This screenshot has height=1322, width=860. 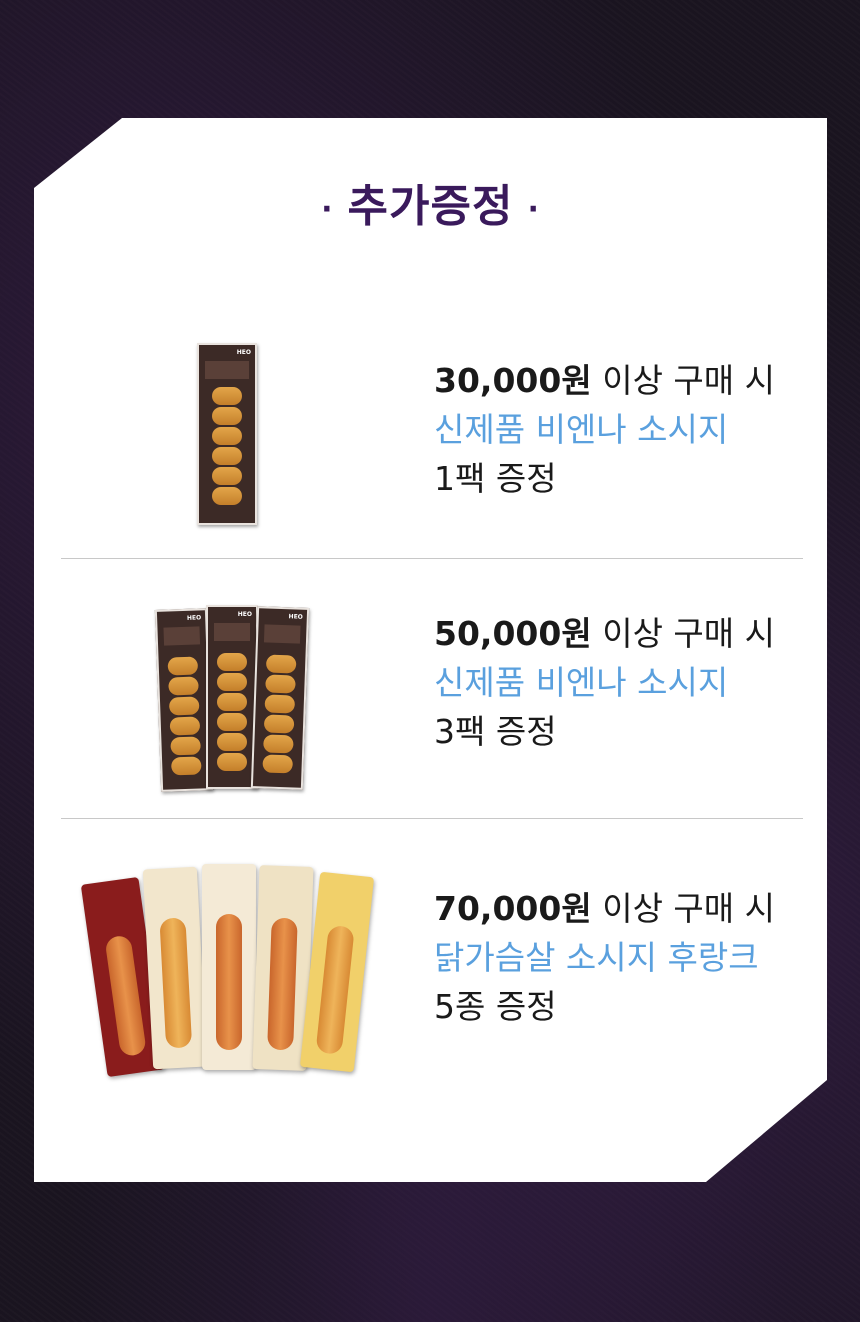 I want to click on gift-product: 닭가슴살 소시지 후랑크, so click(x=596, y=957).